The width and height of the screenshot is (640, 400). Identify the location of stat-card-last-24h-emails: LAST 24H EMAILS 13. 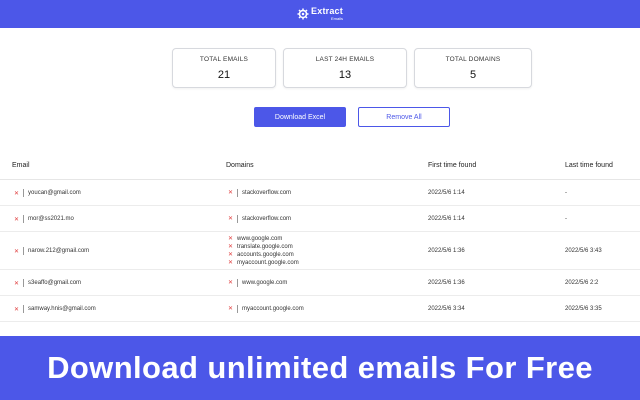
(345, 68).